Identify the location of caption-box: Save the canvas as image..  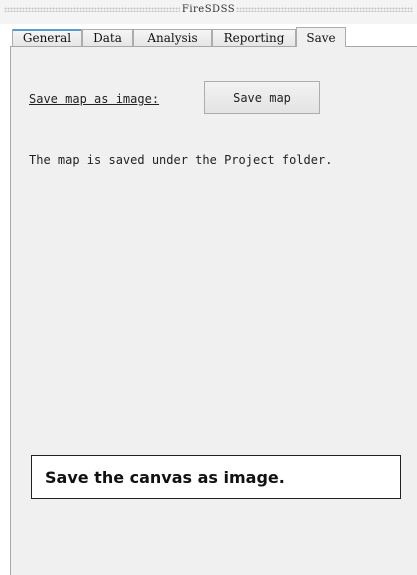
(216, 477).